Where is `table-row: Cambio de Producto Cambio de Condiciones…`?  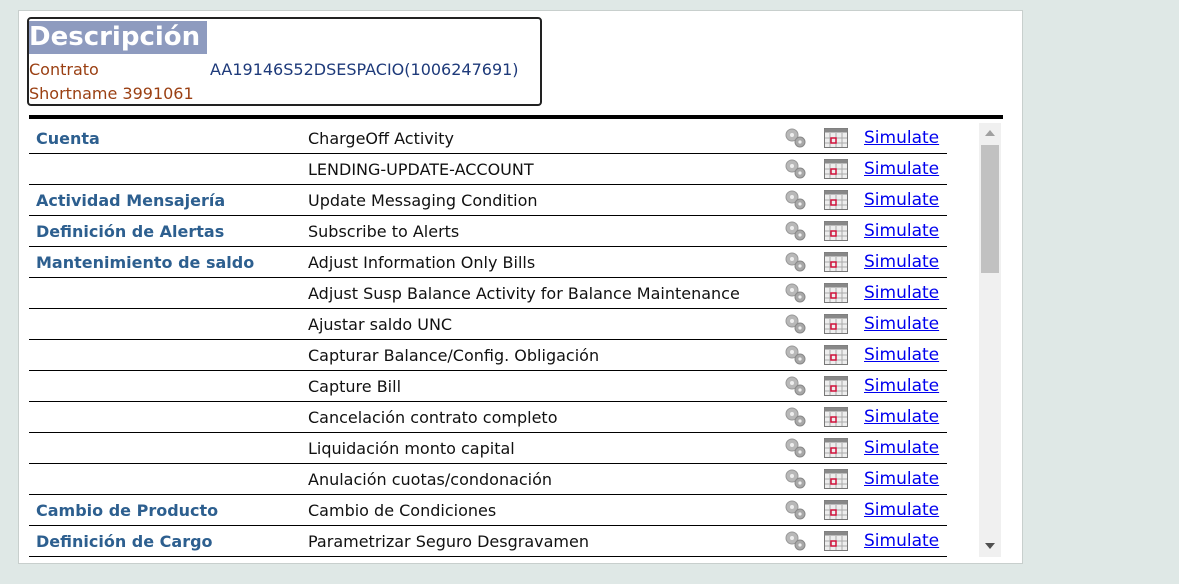
table-row: Cambio de Producto Cambio de Condiciones… is located at coordinates (488, 510).